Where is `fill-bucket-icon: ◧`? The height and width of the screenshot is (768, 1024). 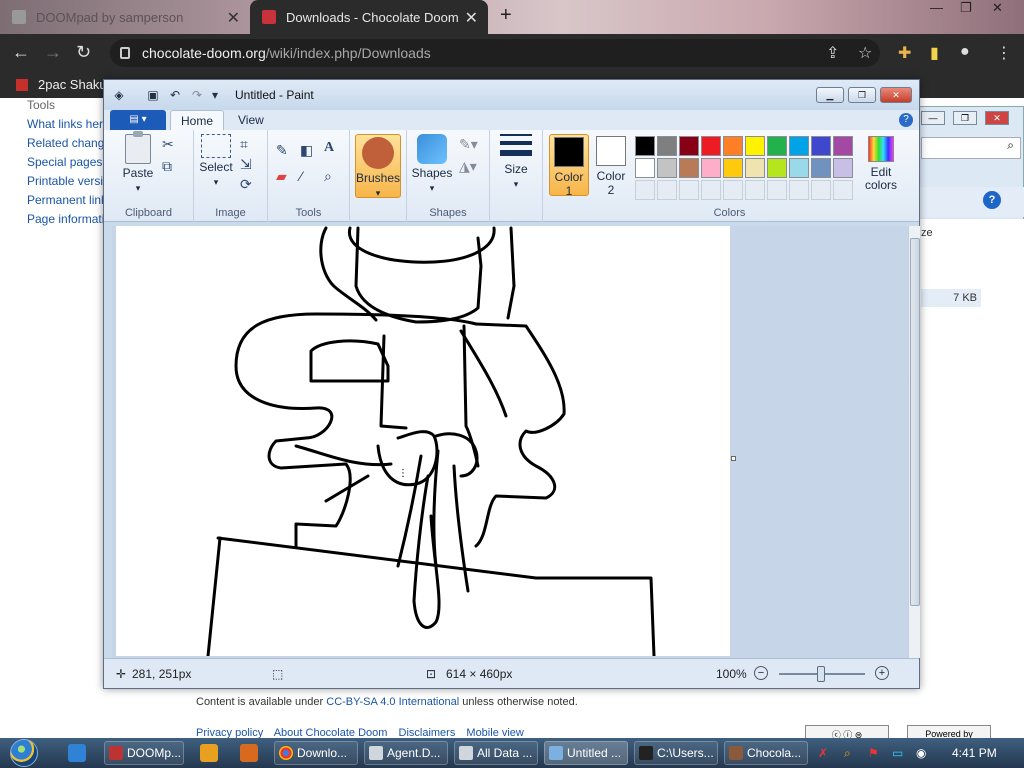 fill-bucket-icon: ◧ is located at coordinates (306, 150).